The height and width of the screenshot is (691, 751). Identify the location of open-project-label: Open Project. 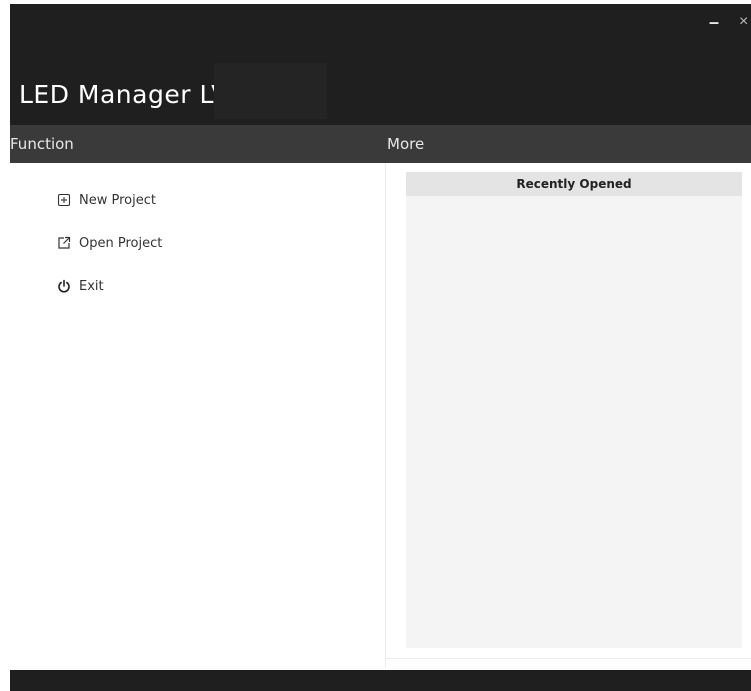
(121, 243).